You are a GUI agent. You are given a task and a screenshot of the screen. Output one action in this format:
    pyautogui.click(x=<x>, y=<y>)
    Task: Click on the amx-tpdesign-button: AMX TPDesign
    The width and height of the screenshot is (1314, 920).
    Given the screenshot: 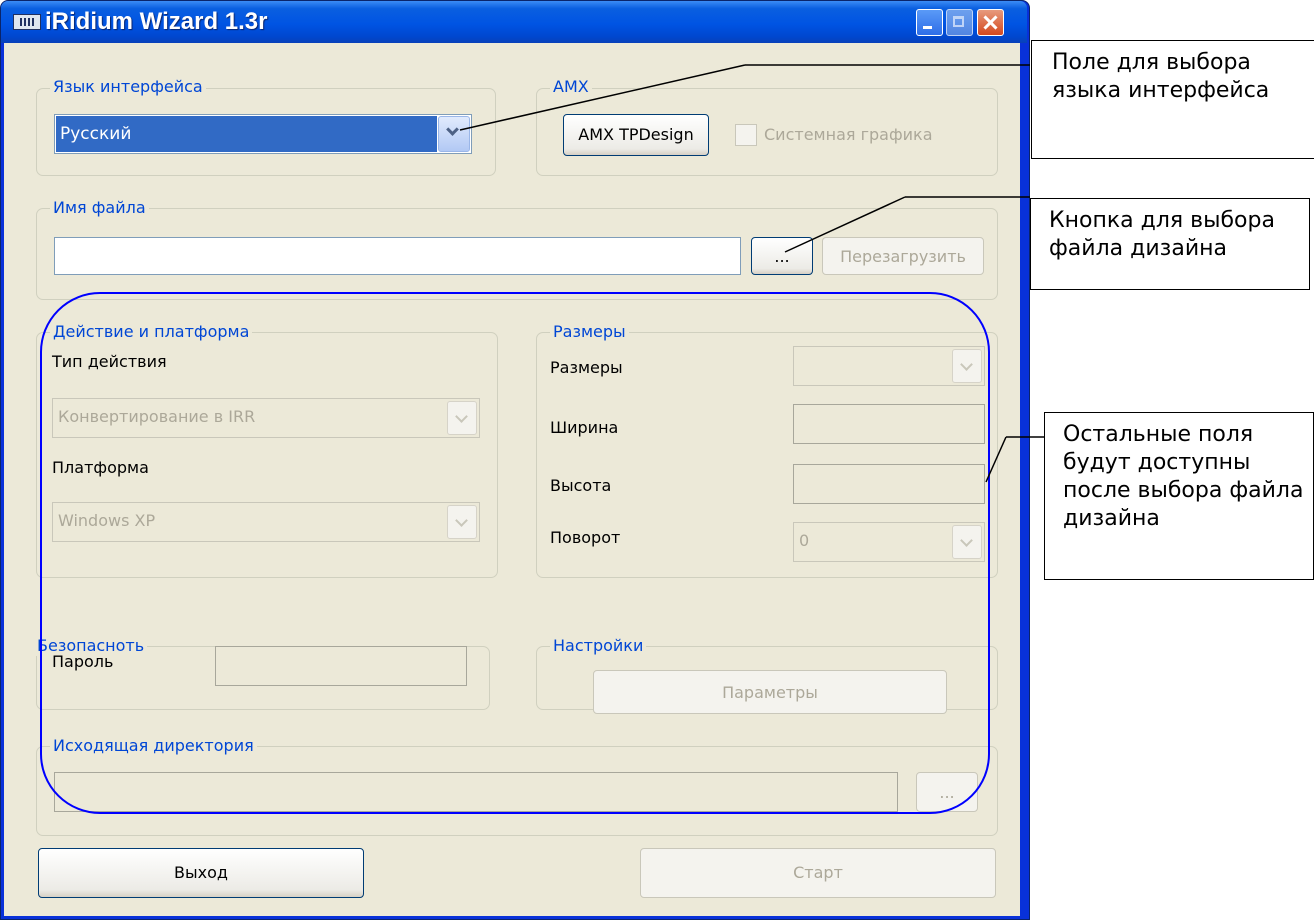 What is the action you would take?
    pyautogui.click(x=636, y=135)
    